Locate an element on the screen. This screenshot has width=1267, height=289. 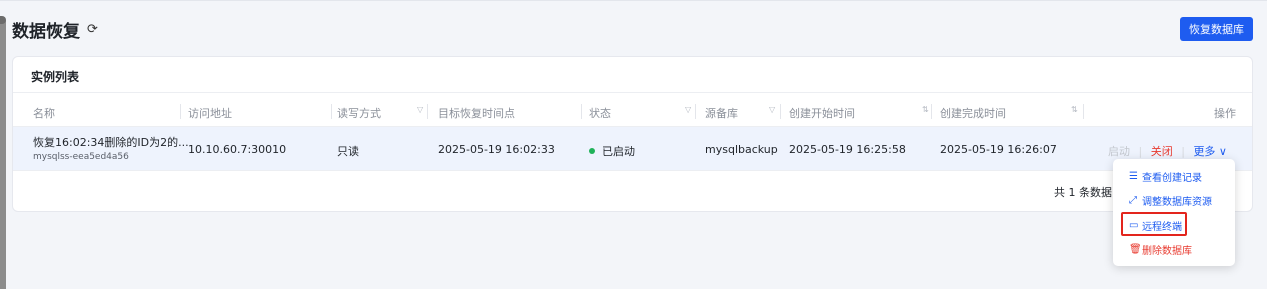
column-header-start-time: 创建开始时间 is located at coordinates (822, 113).